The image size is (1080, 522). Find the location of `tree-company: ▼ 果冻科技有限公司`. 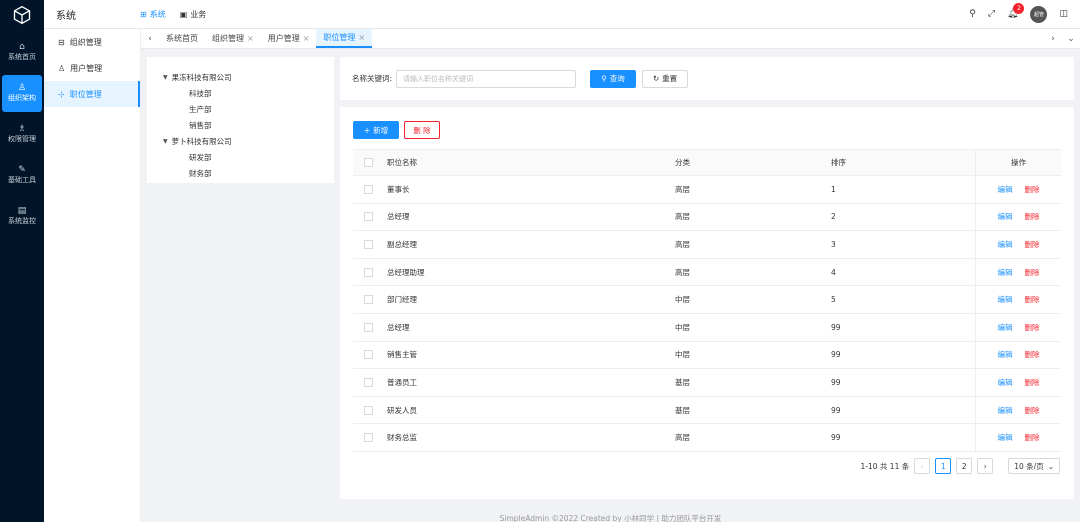

tree-company: ▼ 果冻科技有限公司 is located at coordinates (248, 77).